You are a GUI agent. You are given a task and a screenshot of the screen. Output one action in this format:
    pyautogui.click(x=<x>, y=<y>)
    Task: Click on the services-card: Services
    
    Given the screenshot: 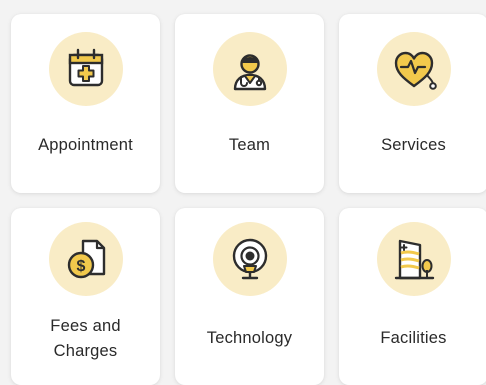 What is the action you would take?
    pyautogui.click(x=412, y=103)
    